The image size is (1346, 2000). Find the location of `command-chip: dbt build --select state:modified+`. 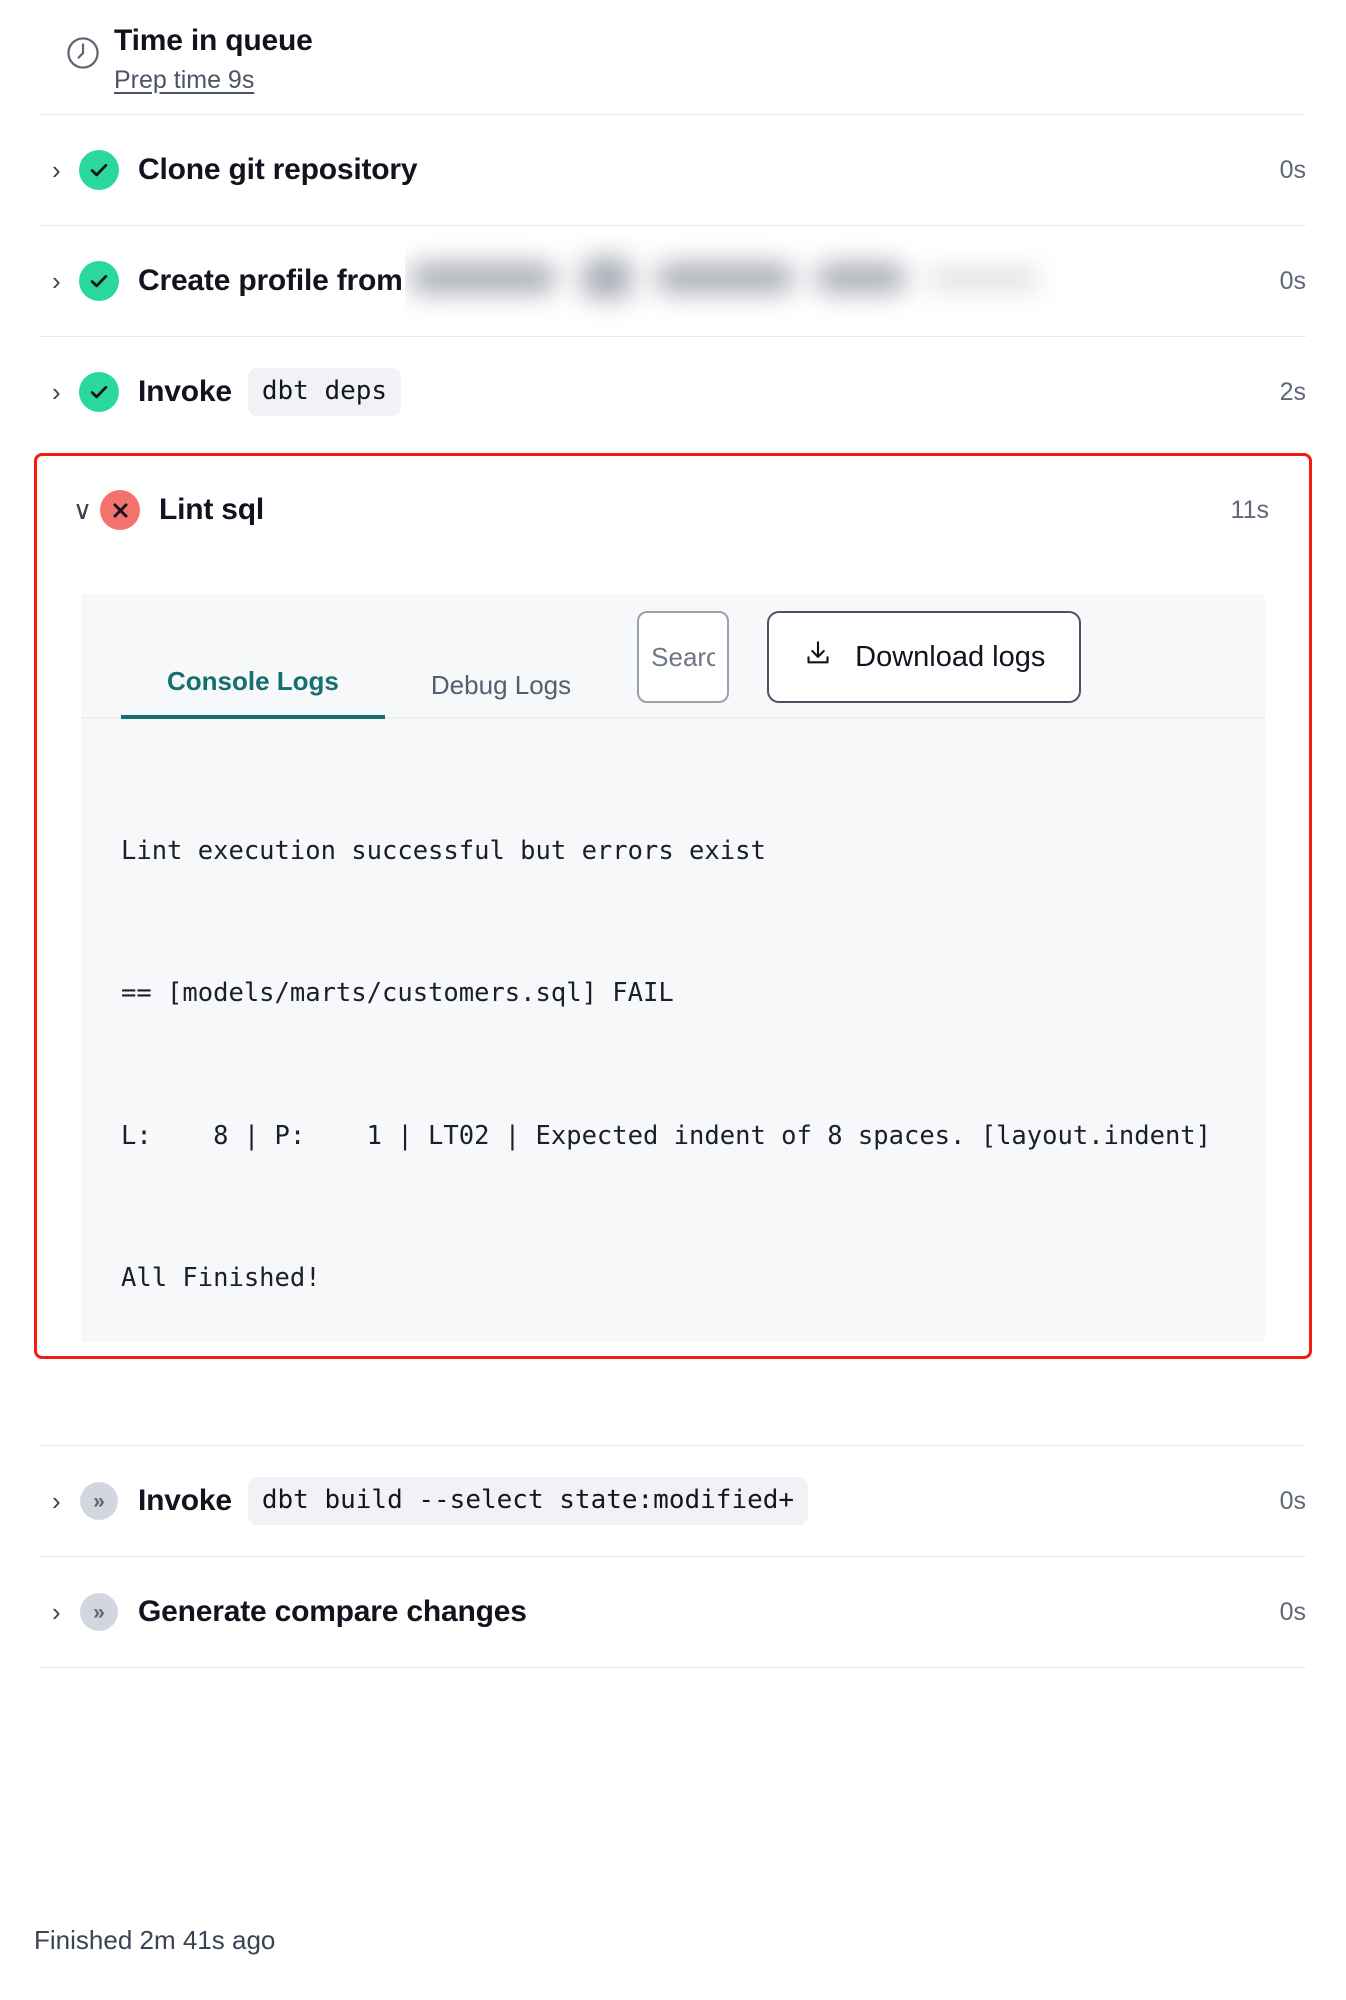

command-chip: dbt build --select state:modified+ is located at coordinates (528, 1501).